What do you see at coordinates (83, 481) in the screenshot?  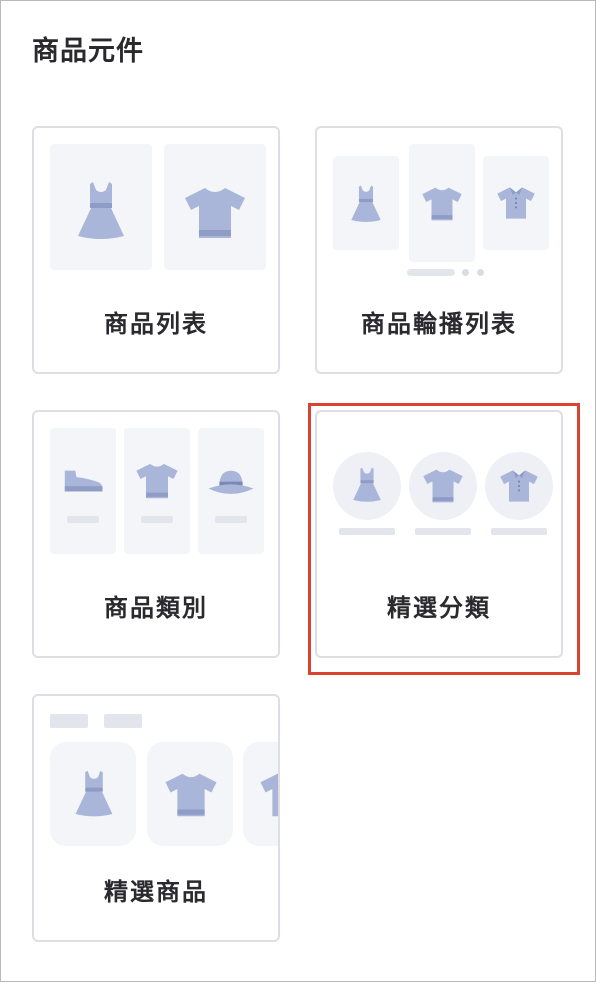 I see `shoe-icon` at bounding box center [83, 481].